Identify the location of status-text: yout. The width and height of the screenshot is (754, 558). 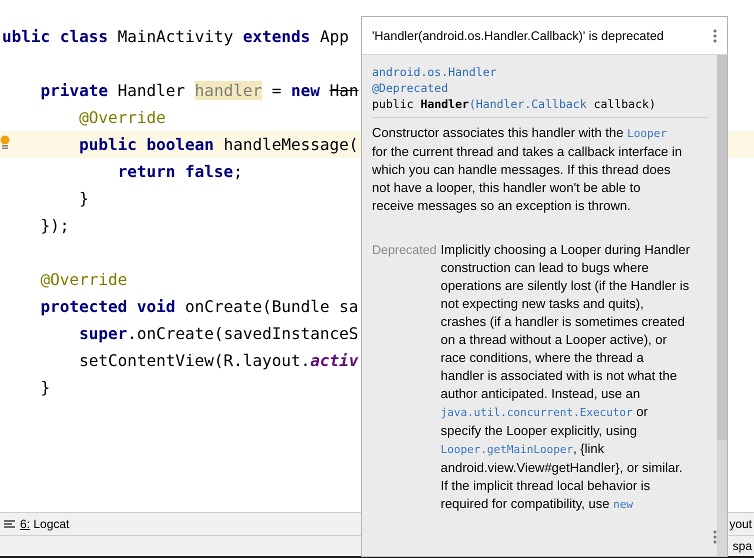
(741, 524).